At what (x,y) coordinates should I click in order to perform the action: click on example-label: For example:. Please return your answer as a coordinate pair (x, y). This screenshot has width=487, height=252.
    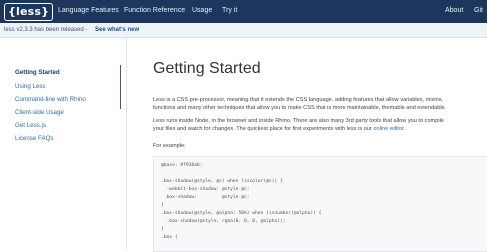
    Looking at the image, I should click on (169, 146).